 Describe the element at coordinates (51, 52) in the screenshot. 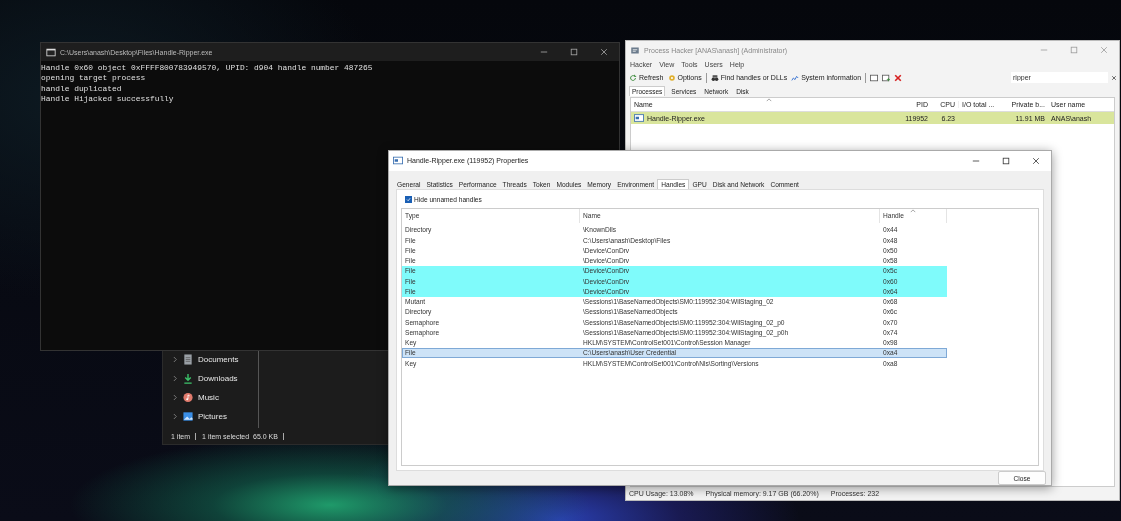

I see `console-icon` at that location.